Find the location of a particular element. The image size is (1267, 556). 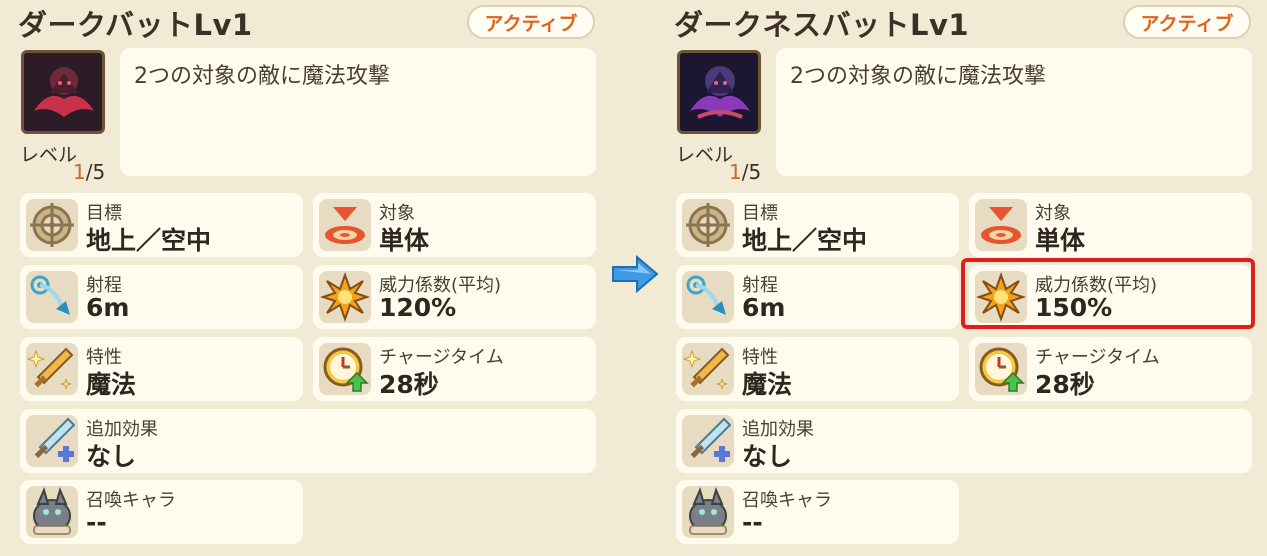

stat-value: 120% is located at coordinates (418, 307).